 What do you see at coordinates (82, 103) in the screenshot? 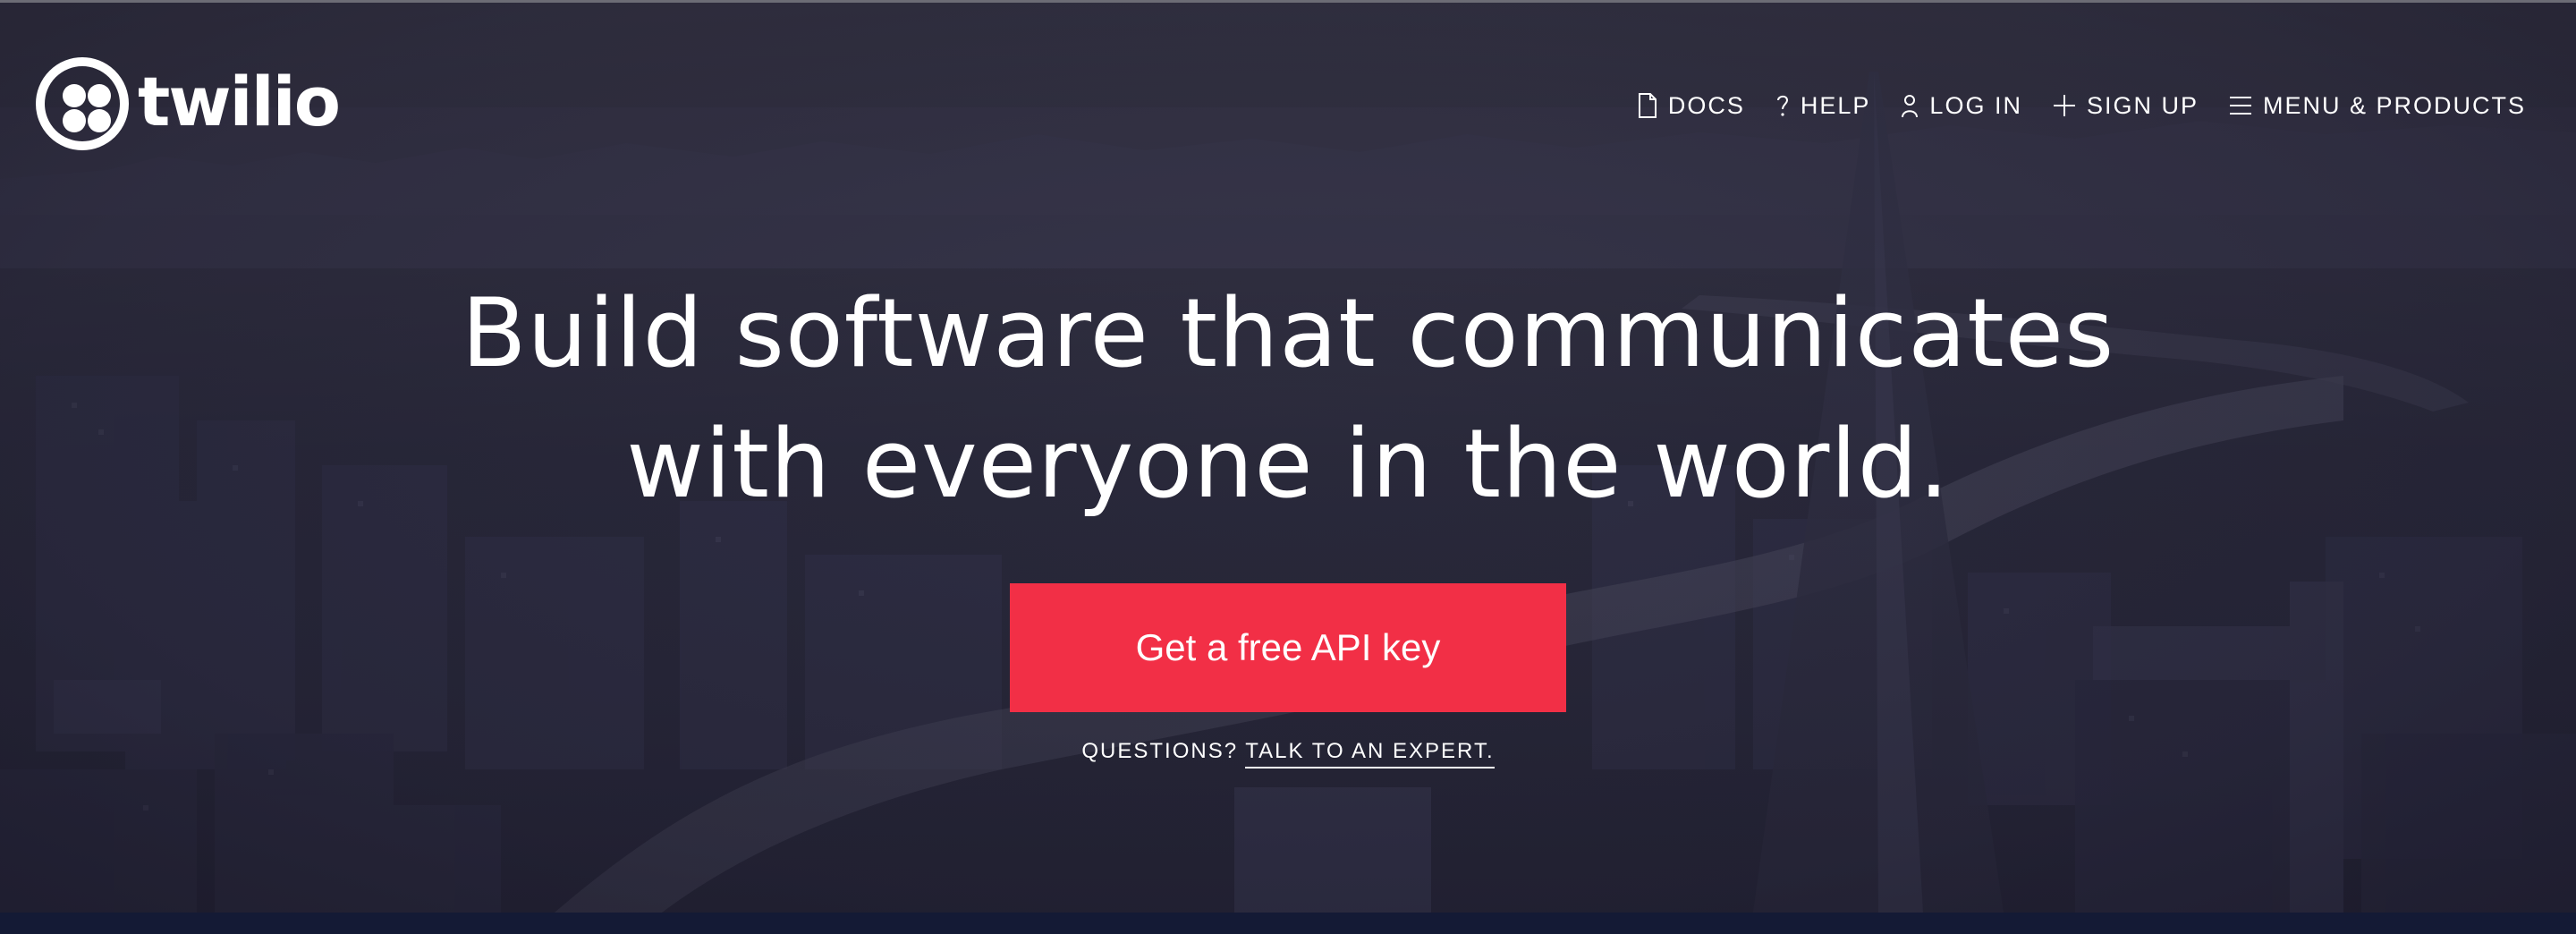
I see `twilio-logo-icon` at bounding box center [82, 103].